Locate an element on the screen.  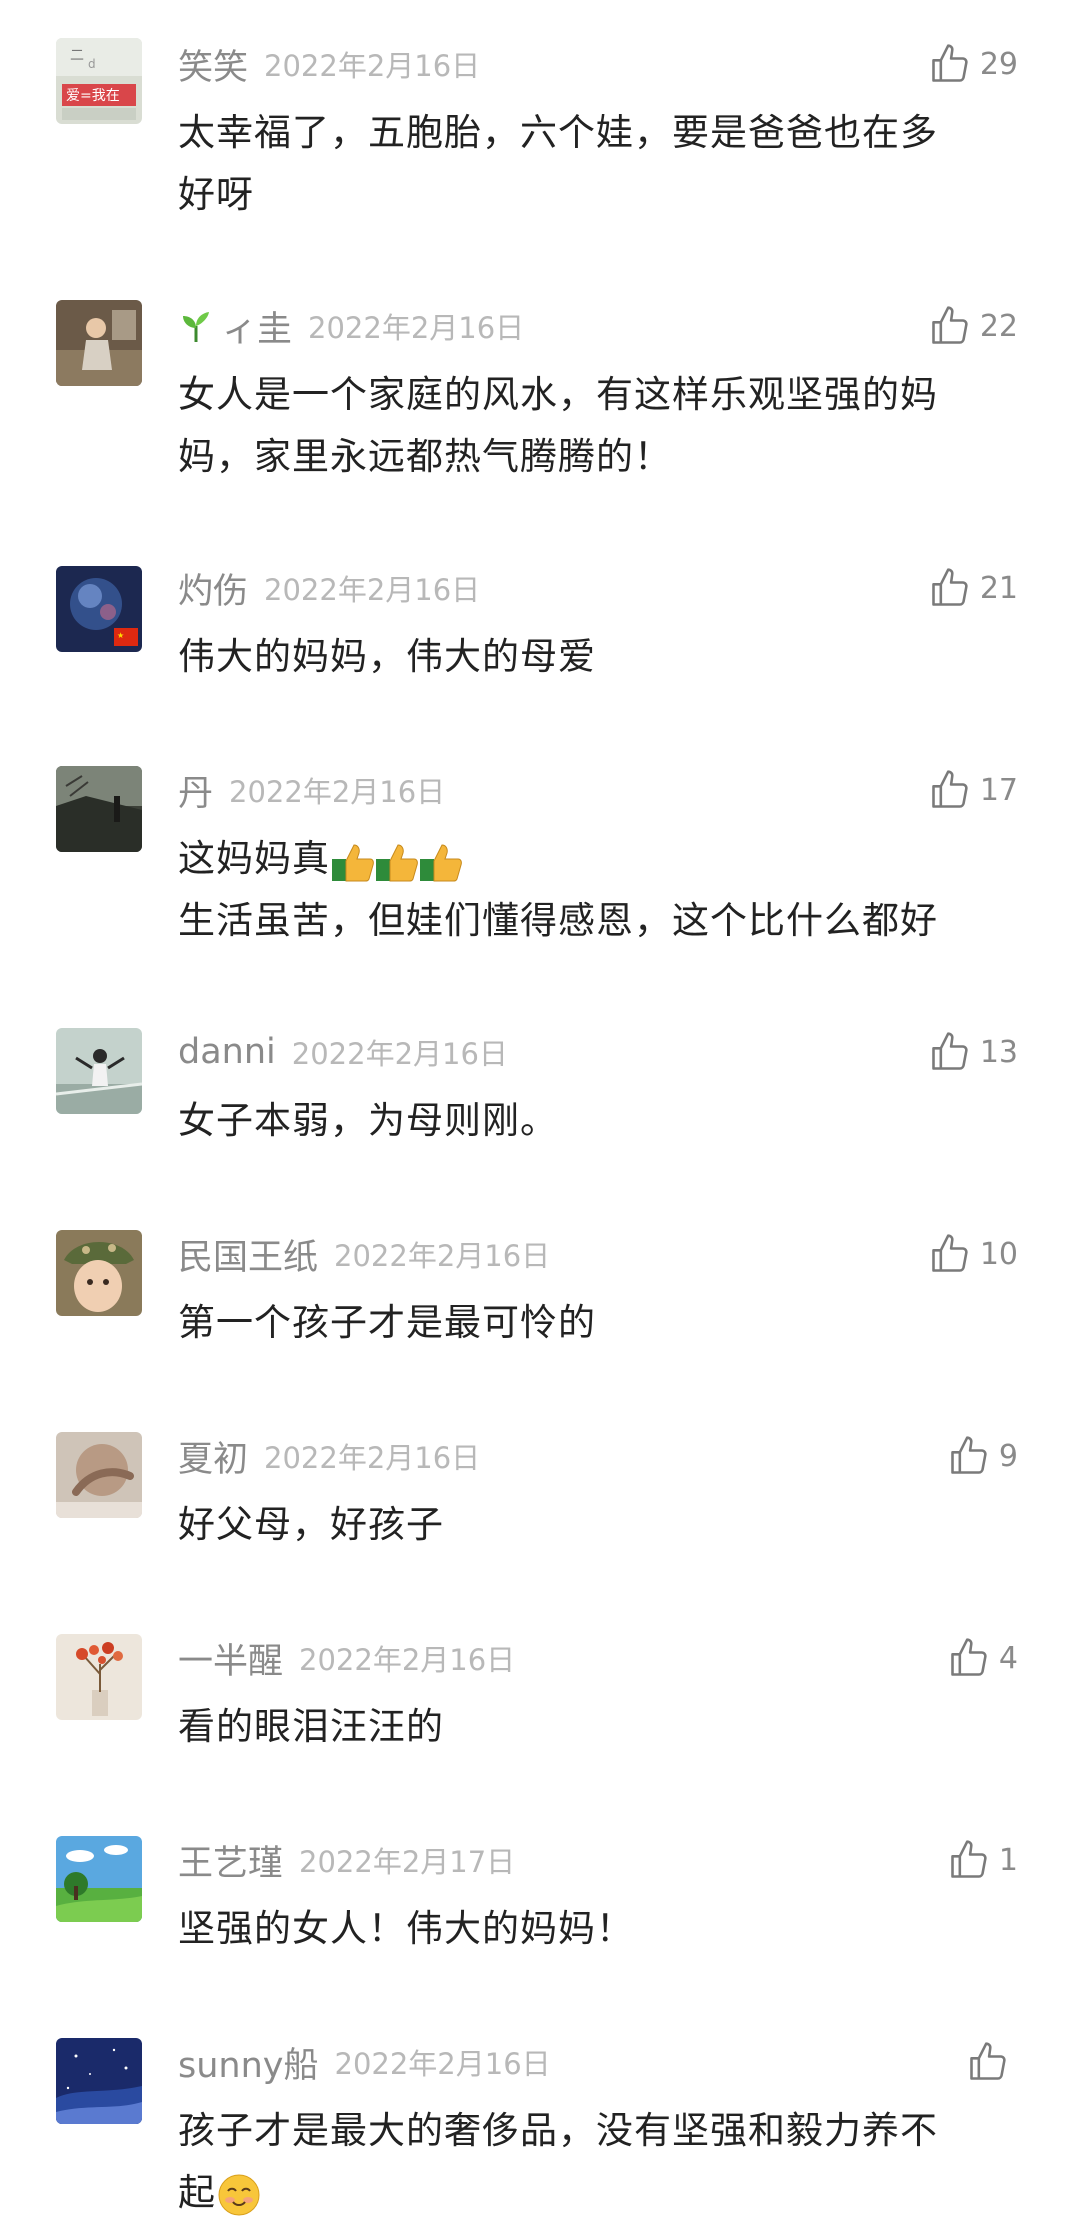
avatar: ★ is located at coordinates (99, 609).